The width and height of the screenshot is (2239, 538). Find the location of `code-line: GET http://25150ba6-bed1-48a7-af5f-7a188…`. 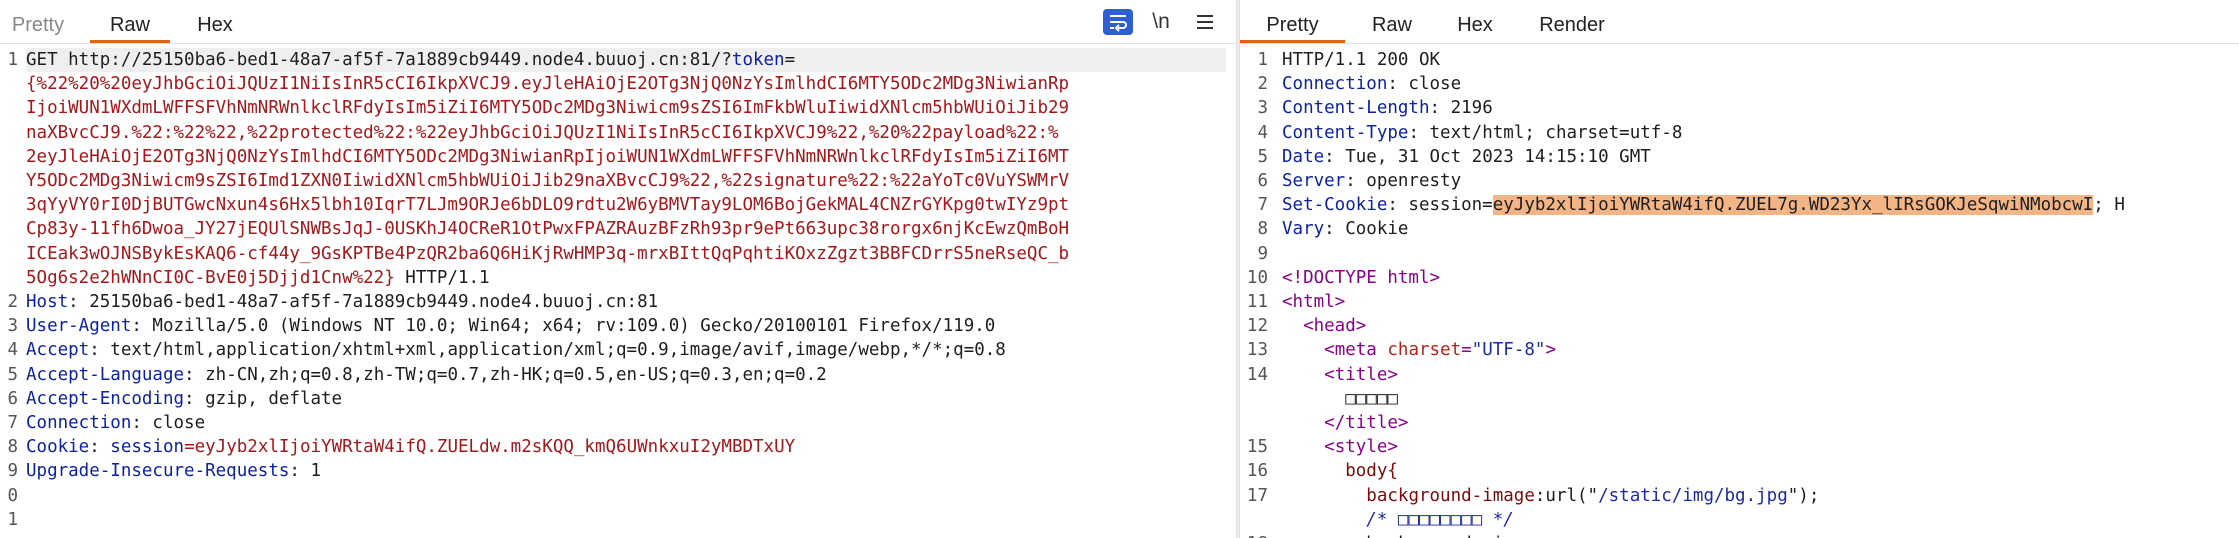

code-line: GET http://25150ba6-bed1-48a7-af5f-7a188… is located at coordinates (626, 60).